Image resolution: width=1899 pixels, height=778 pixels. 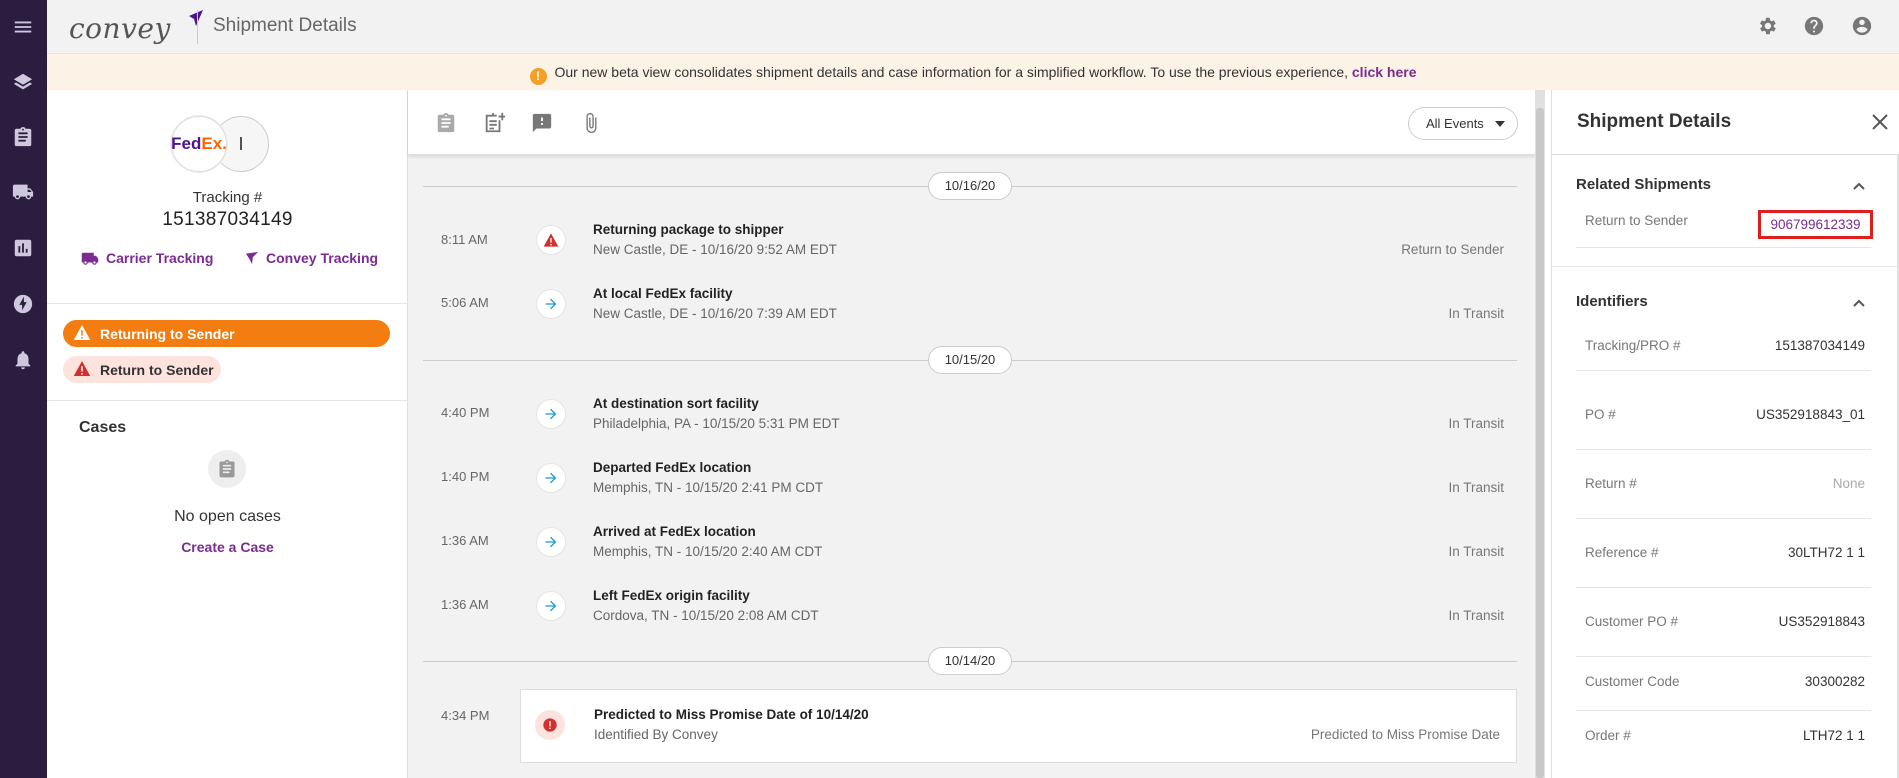 What do you see at coordinates (465, 476) in the screenshot?
I see `event-time: 1:40 PM` at bounding box center [465, 476].